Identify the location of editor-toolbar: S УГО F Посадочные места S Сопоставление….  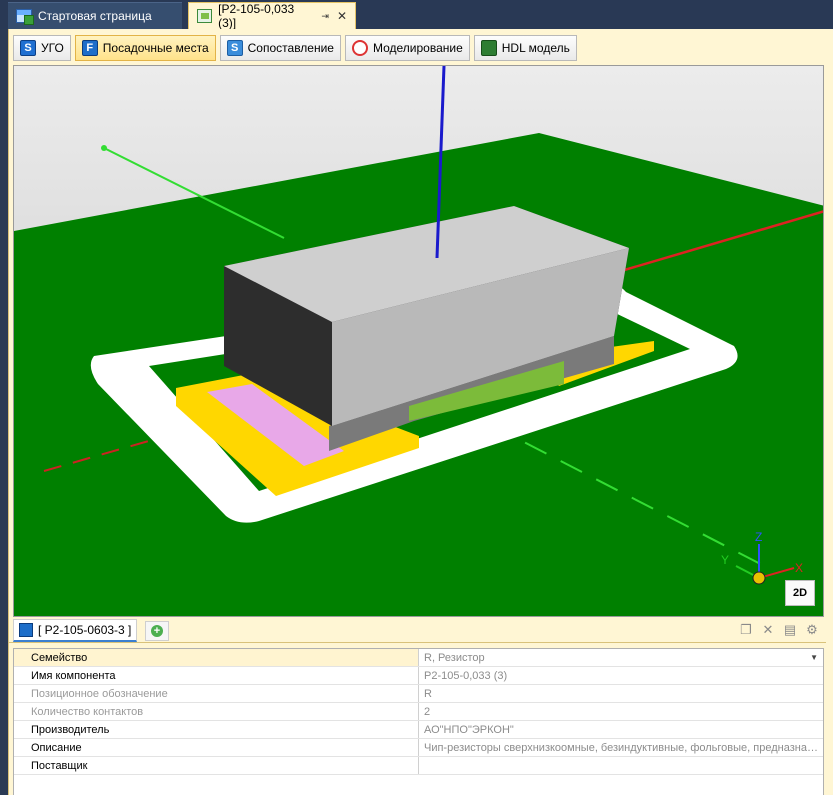
(417, 49).